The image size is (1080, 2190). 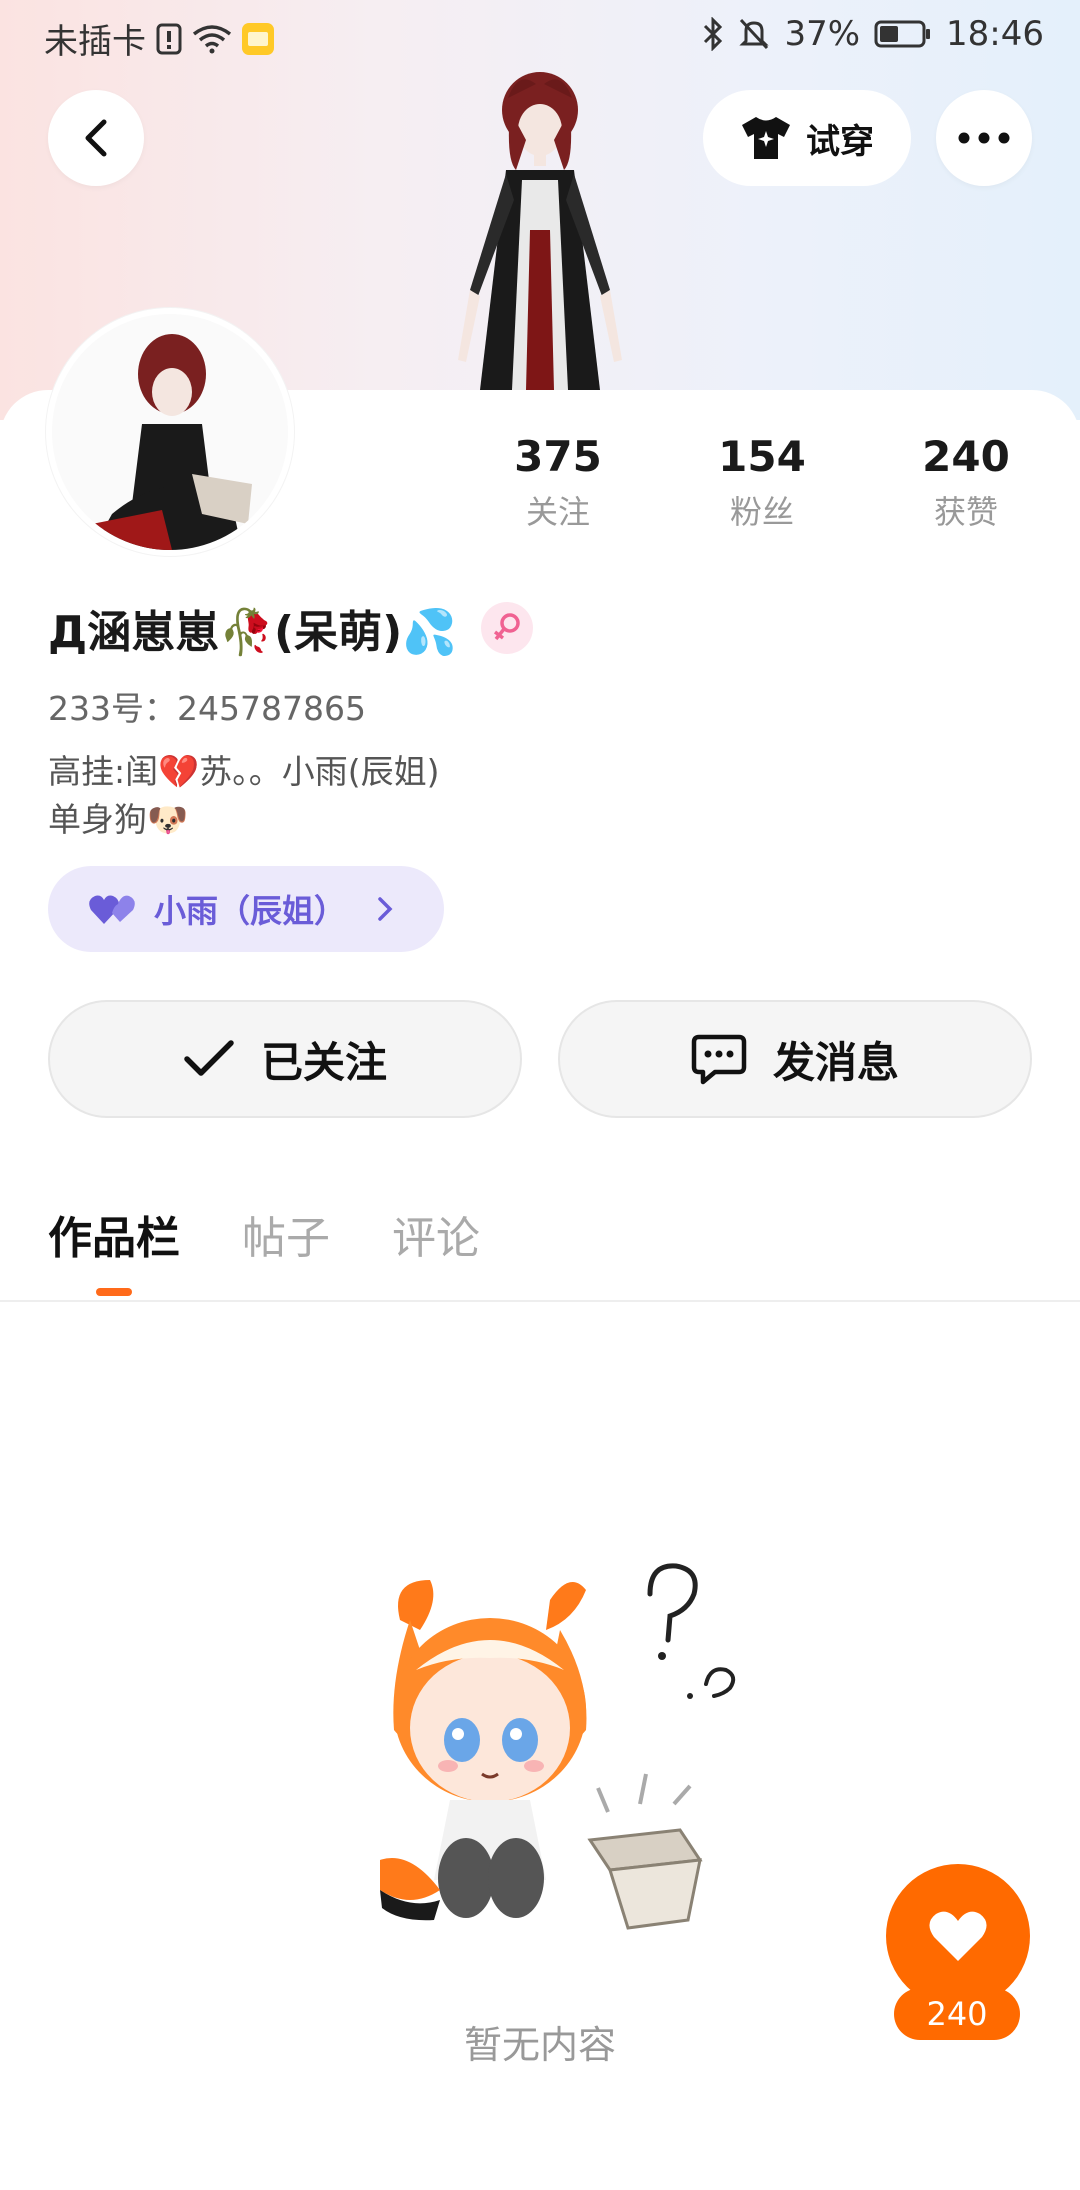 What do you see at coordinates (209, 1058) in the screenshot?
I see `checkmark-icon` at bounding box center [209, 1058].